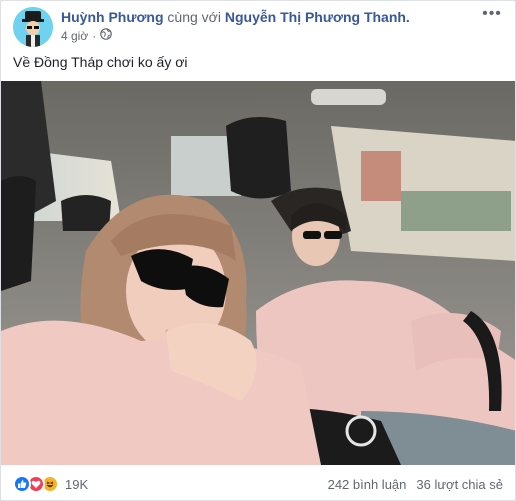 This screenshot has height=501, width=516. What do you see at coordinates (106, 36) in the screenshot?
I see `globe-icon` at bounding box center [106, 36].